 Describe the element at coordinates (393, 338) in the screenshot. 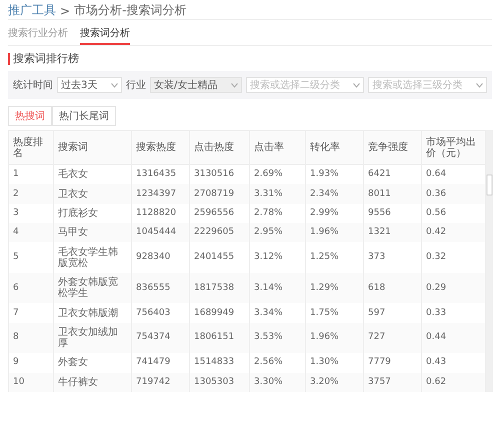

I see `table-cell: 727` at that location.